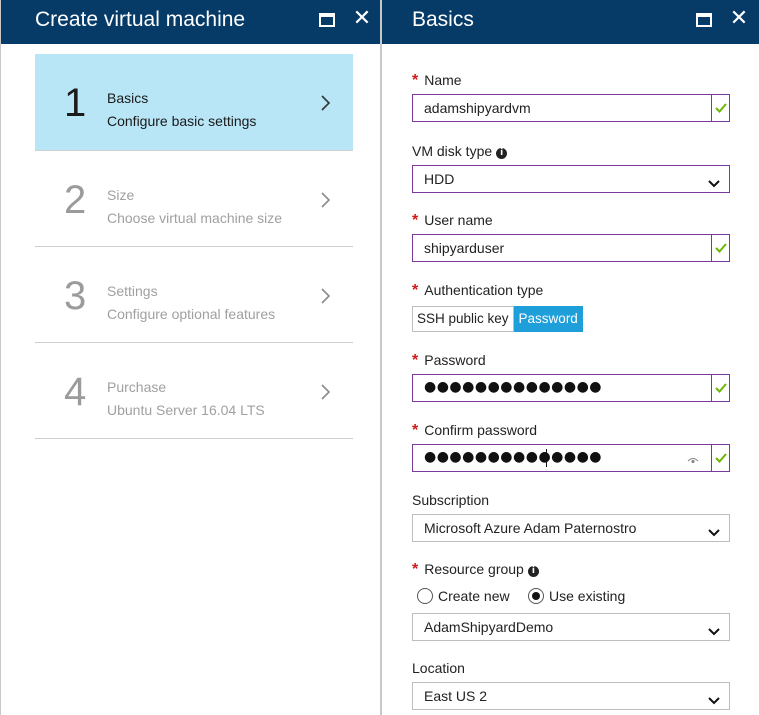  What do you see at coordinates (186, 410) in the screenshot?
I see `step-subtitle: Ubuntu Server 16.04 LTS` at bounding box center [186, 410].